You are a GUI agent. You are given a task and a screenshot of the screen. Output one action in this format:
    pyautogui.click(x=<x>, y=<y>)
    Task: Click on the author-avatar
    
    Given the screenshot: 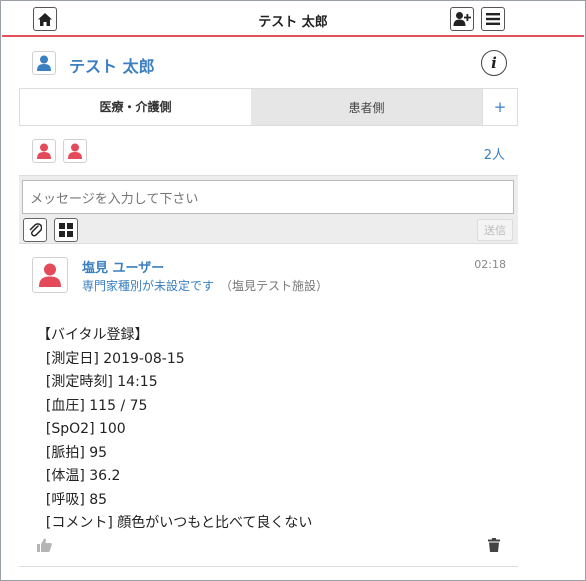 What is the action you would take?
    pyautogui.click(x=50, y=275)
    